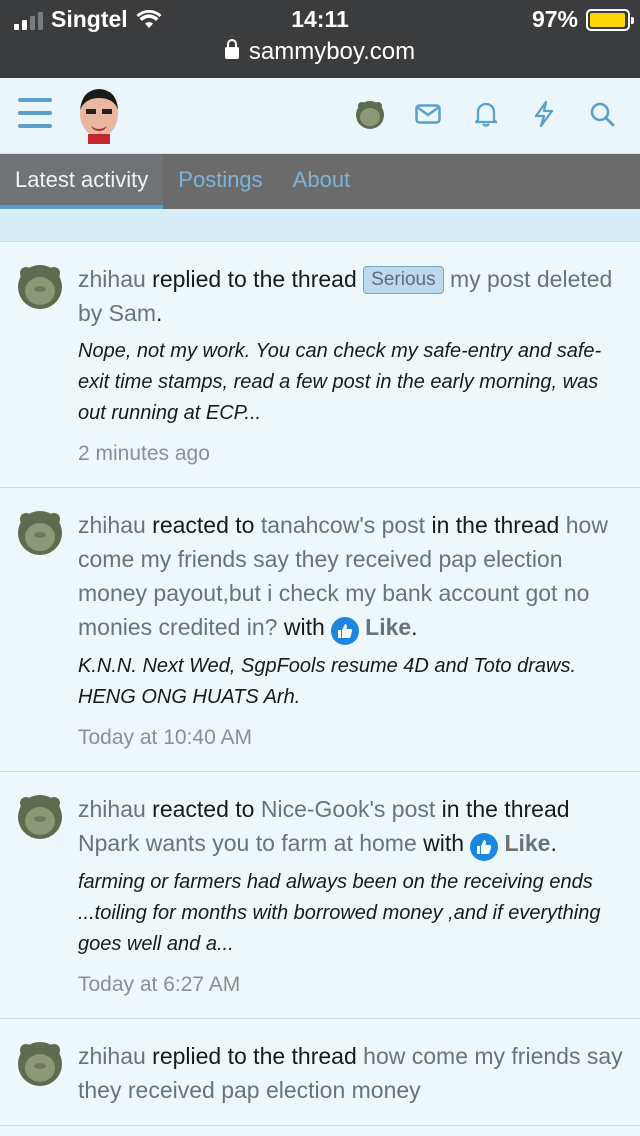 This screenshot has height=1136, width=640. I want to click on thread-link: Npark wants you to farm at home, so click(247, 843).